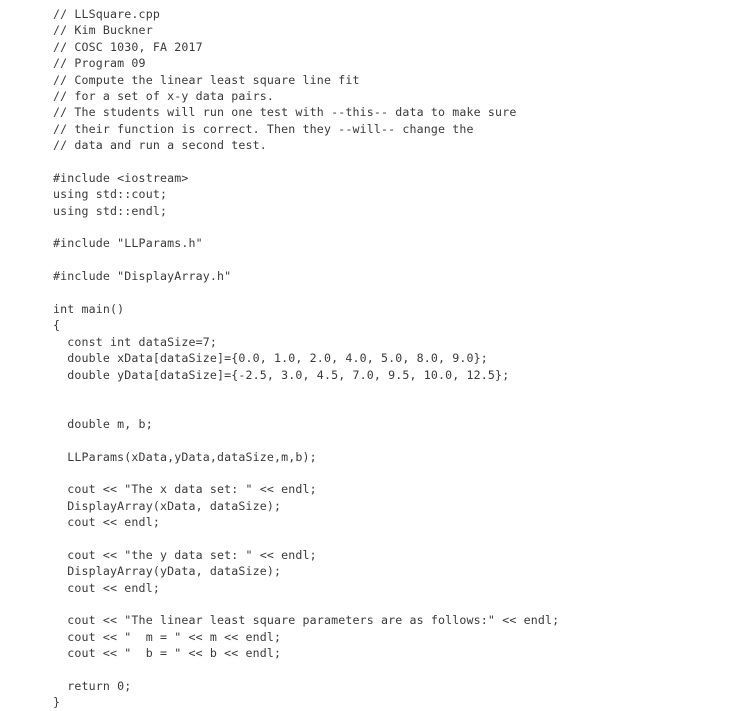 Image resolution: width=731 pixels, height=711 pixels. Describe the element at coordinates (185, 554) in the screenshot. I see `code-line: cout << "the y data set: " << endl;` at that location.